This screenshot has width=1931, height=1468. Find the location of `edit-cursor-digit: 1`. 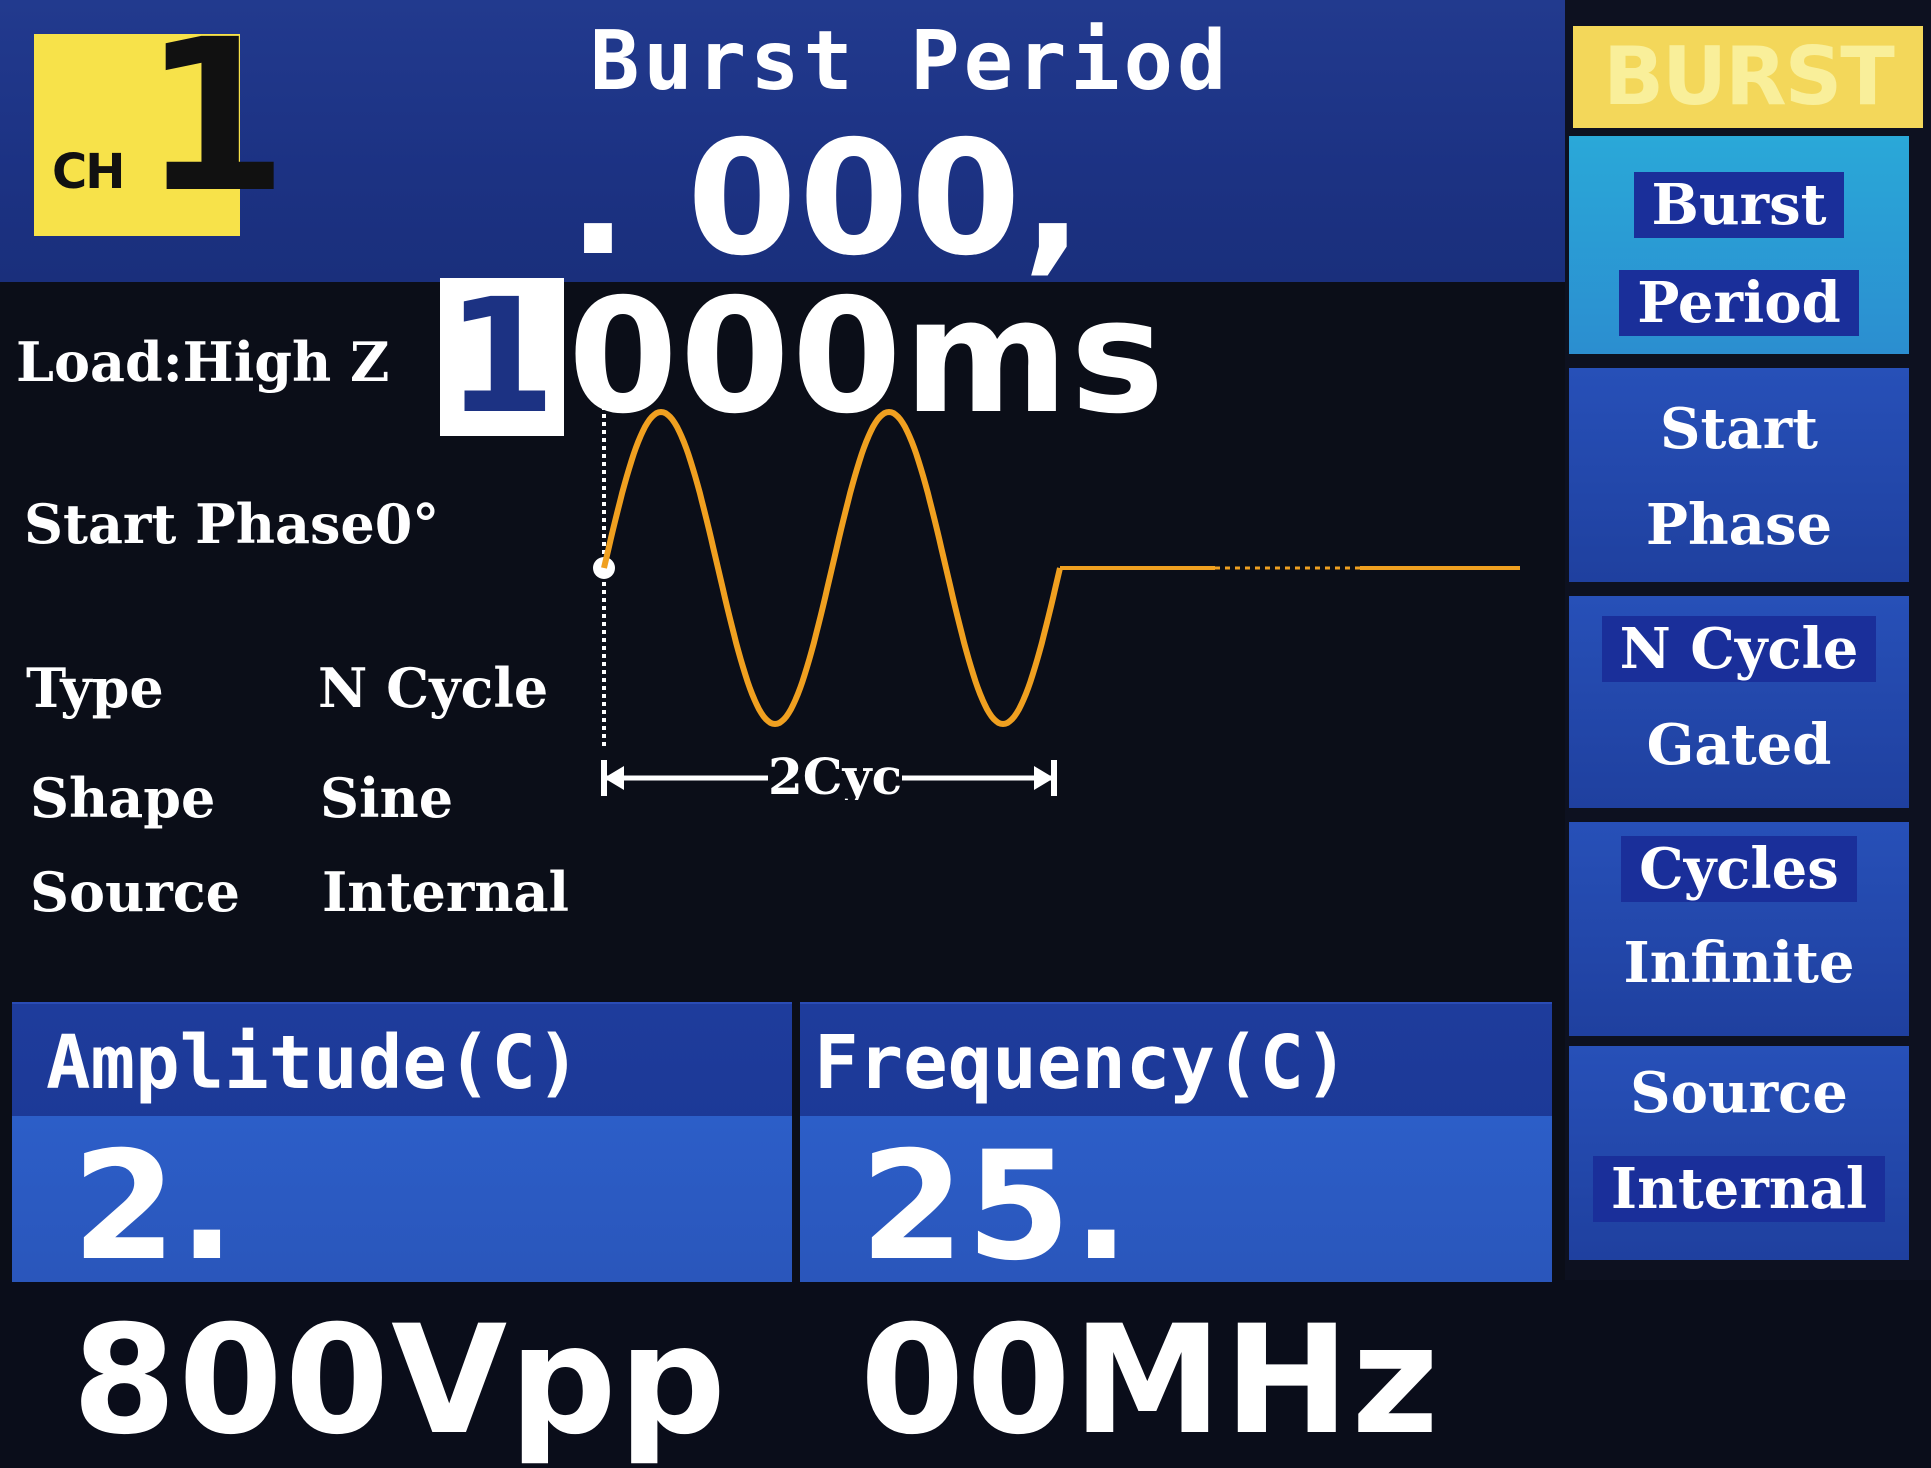

edit-cursor-digit: 1 is located at coordinates (502, 357).